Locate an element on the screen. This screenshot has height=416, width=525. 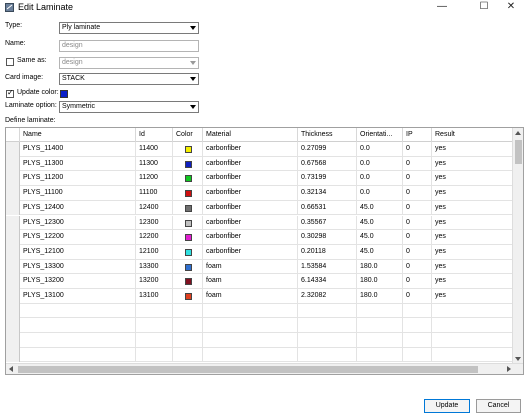
cell-thickness: 6.14334 is located at coordinates (327, 281).